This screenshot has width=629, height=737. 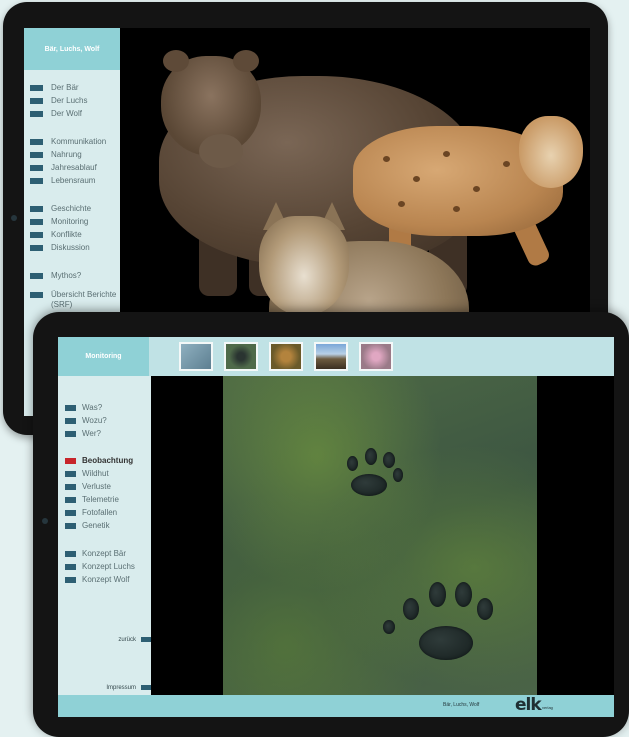 I want to click on sidebar-item-lebensraum: Lebensraum, so click(x=62, y=180).